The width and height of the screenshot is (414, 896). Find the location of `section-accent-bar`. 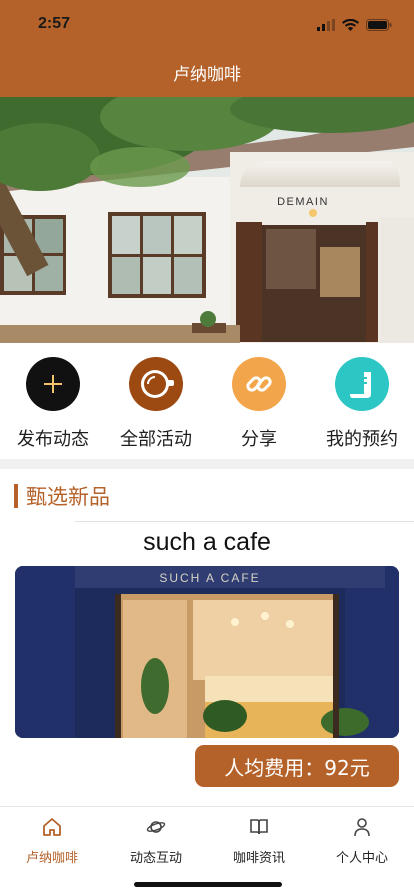

section-accent-bar is located at coordinates (16, 496).